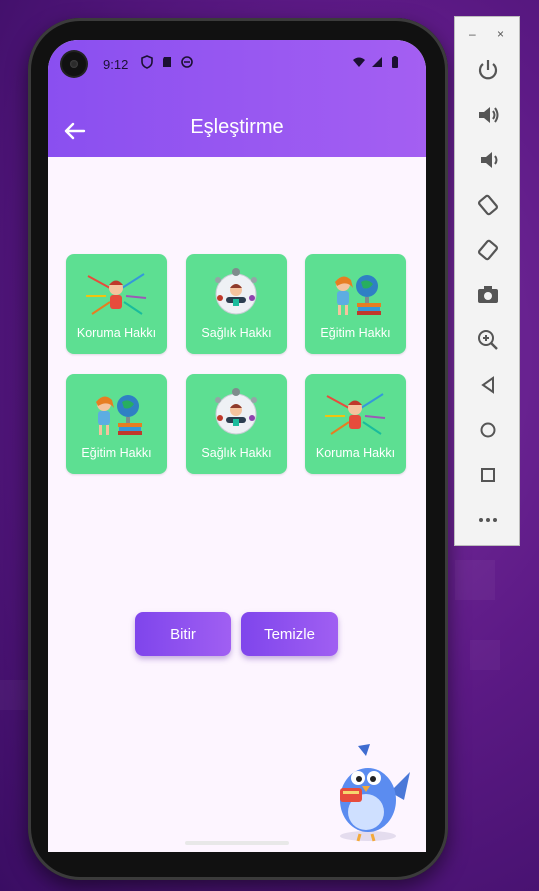 The width and height of the screenshot is (539, 891). I want to click on battery-icon, so click(395, 62).